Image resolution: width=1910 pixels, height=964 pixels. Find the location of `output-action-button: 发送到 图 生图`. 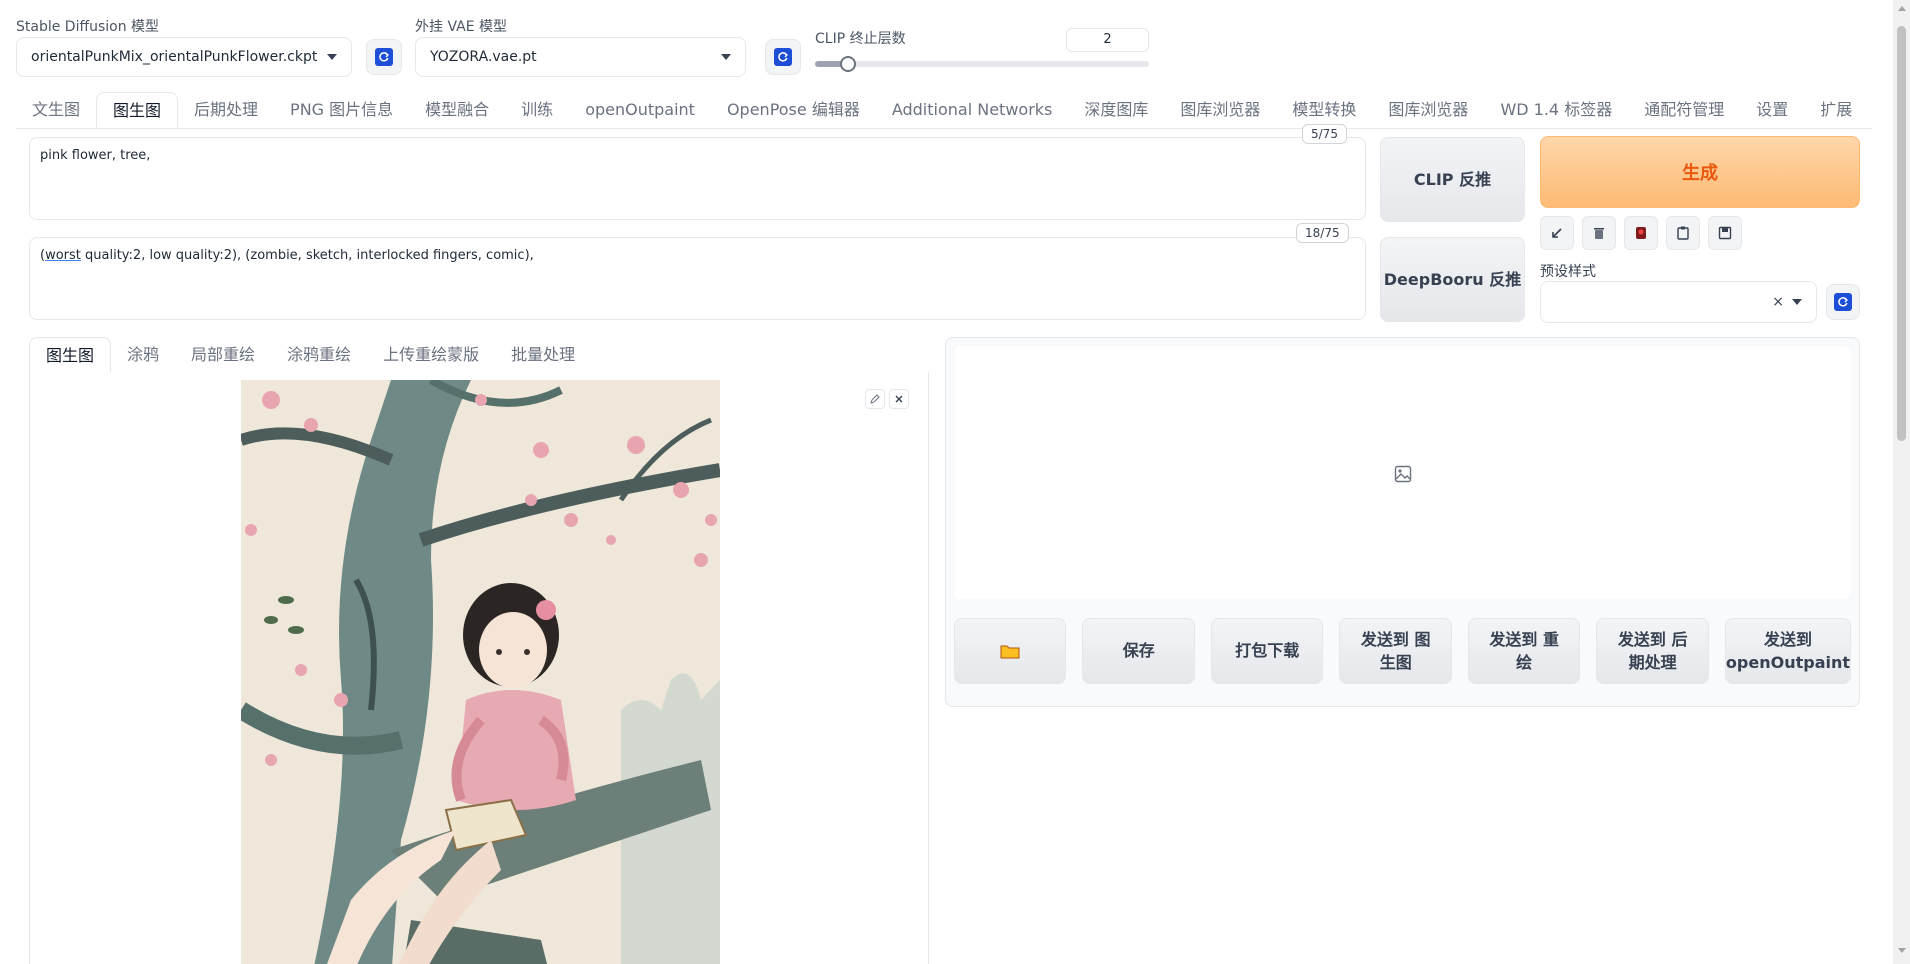

output-action-button: 发送到 图 生图 is located at coordinates (1395, 651).